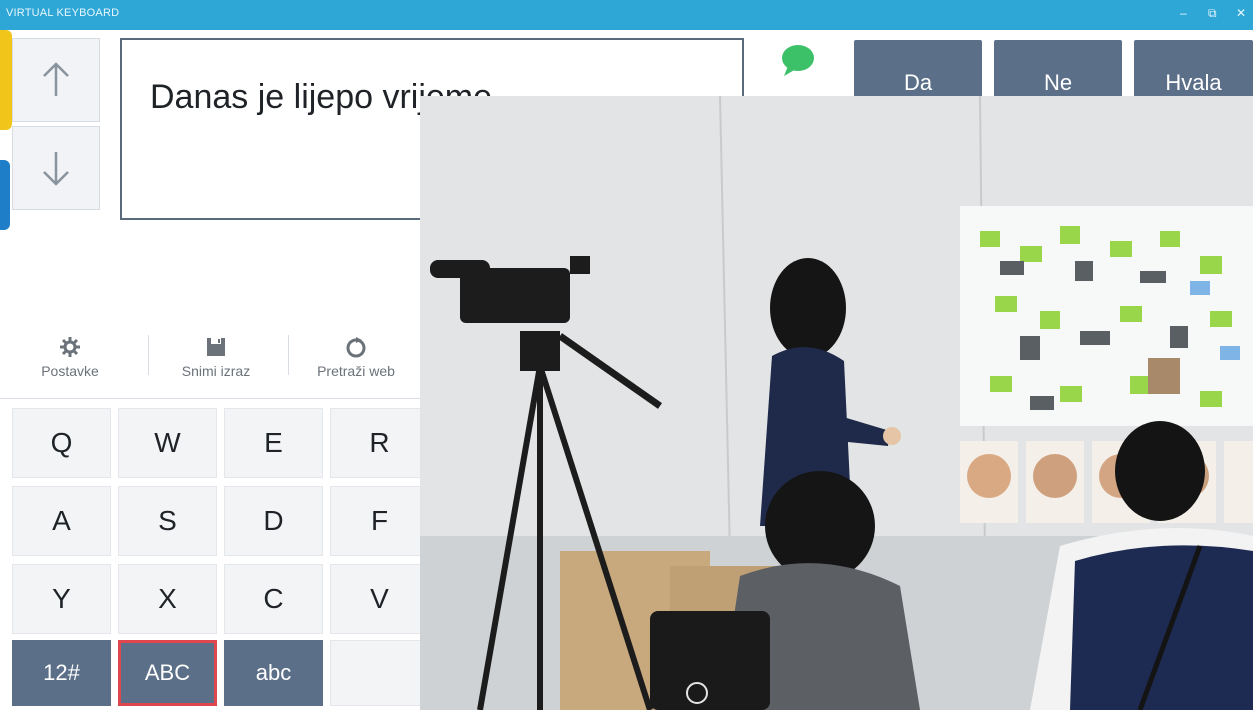  I want to click on key-f: F, so click(379, 521).